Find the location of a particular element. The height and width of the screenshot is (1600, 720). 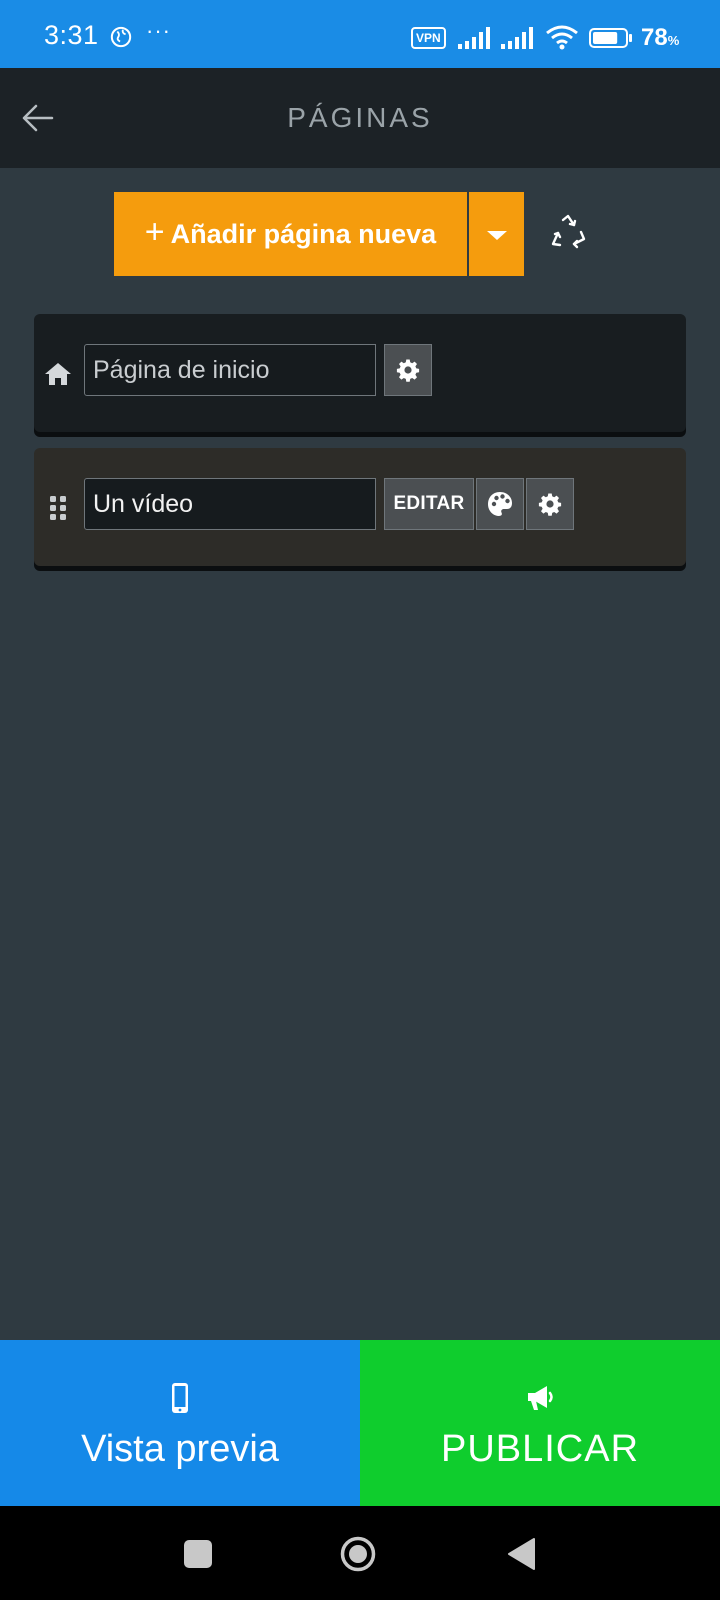

battery-percent: 78% is located at coordinates (660, 37).